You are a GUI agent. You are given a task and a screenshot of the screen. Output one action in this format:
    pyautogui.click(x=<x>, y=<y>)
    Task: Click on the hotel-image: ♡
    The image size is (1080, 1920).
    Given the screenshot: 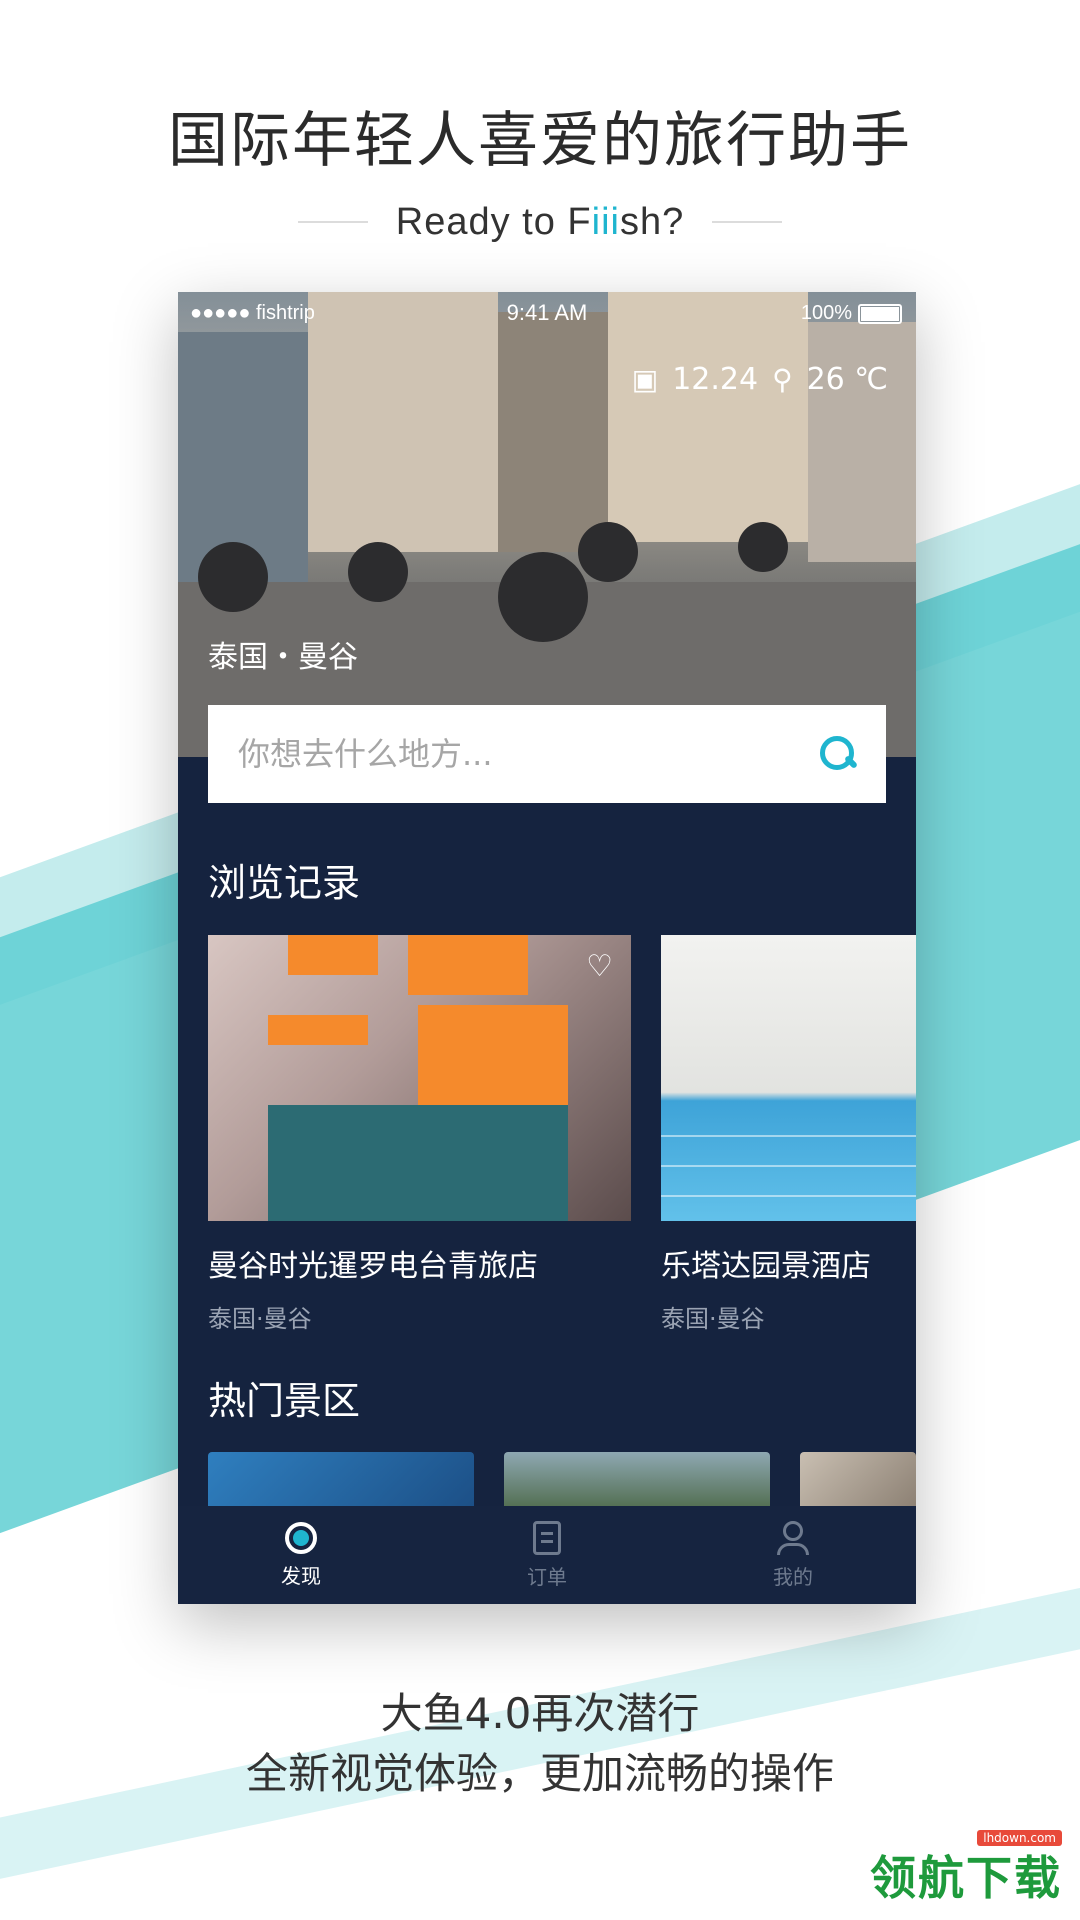 What is the action you would take?
    pyautogui.click(x=419, y=1078)
    